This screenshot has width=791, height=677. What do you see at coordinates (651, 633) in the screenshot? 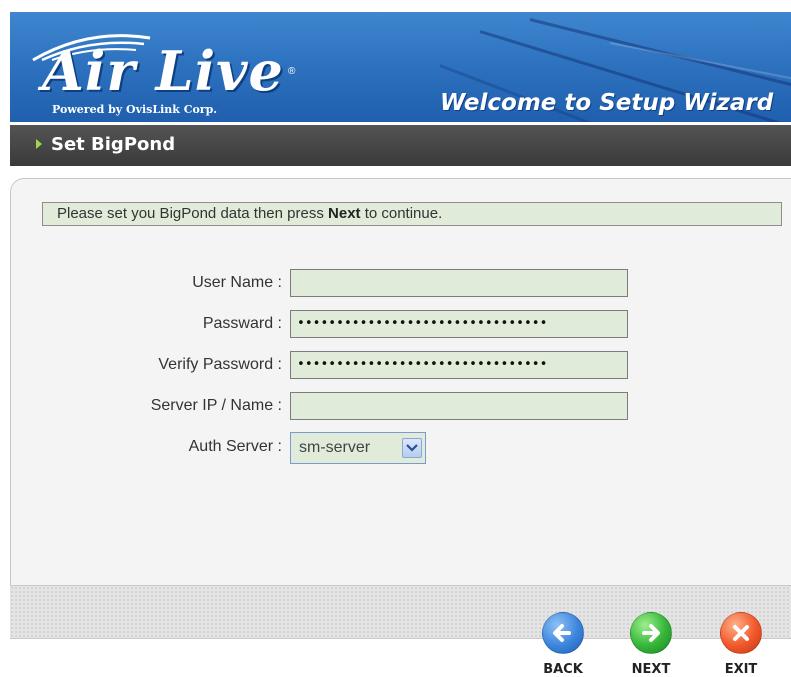
I see `arrow-right-icon` at bounding box center [651, 633].